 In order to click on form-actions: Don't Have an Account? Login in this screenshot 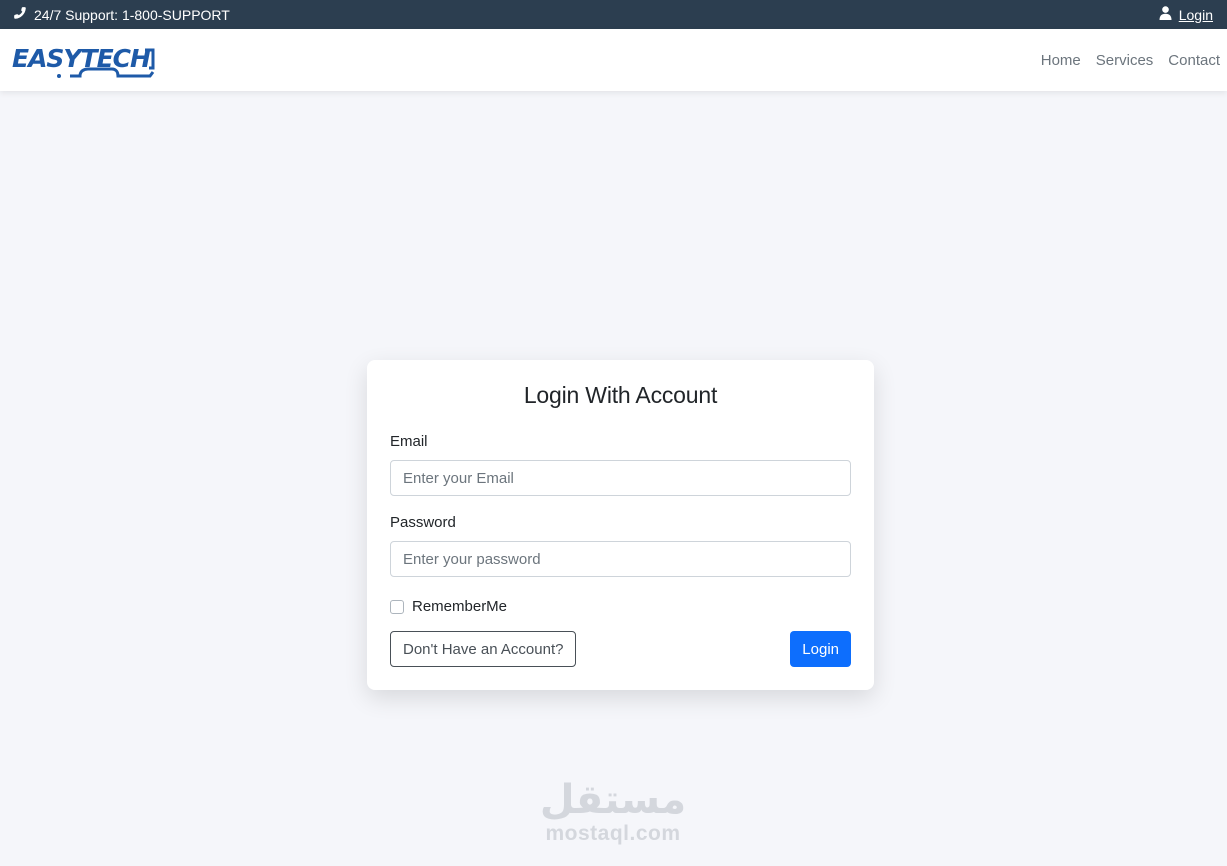, I will do `click(620, 649)`.